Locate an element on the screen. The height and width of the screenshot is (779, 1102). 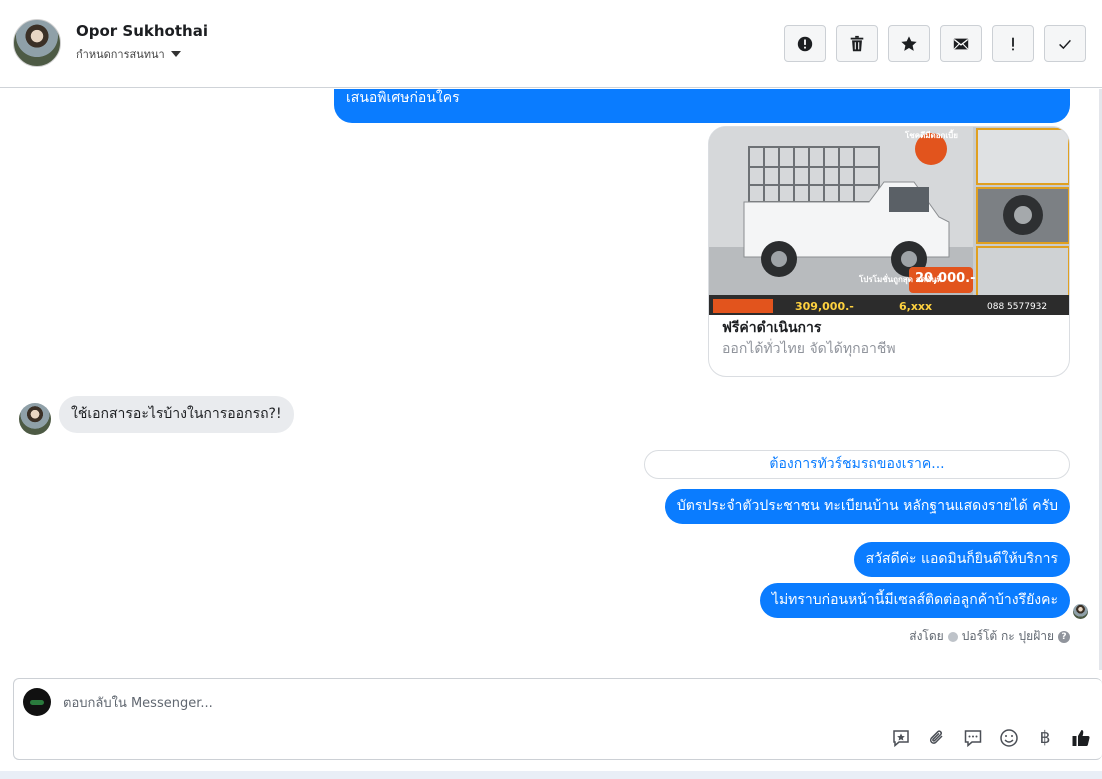
caret-down-icon is located at coordinates (175, 54).